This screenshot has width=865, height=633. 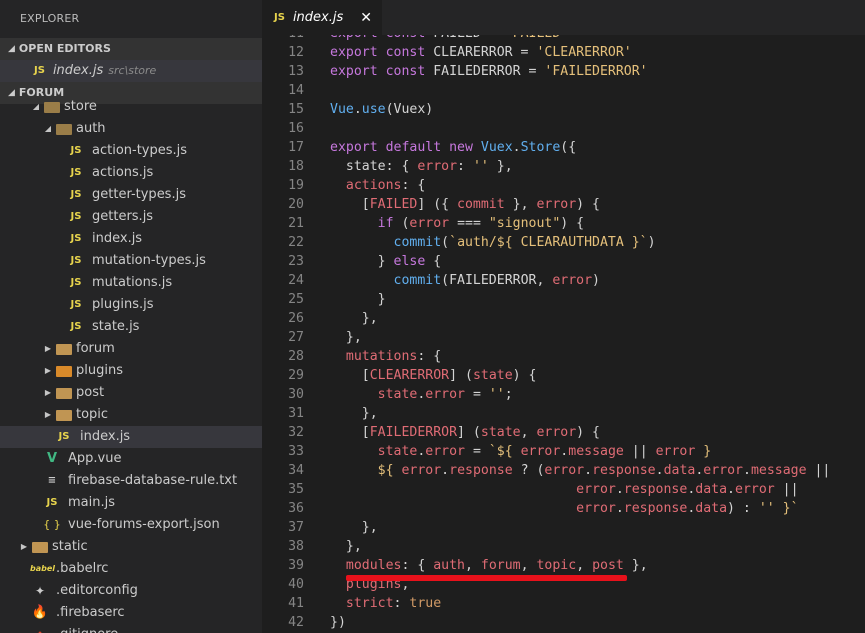 What do you see at coordinates (131, 195) in the screenshot?
I see `tree-item: JS getter-types.js` at bounding box center [131, 195].